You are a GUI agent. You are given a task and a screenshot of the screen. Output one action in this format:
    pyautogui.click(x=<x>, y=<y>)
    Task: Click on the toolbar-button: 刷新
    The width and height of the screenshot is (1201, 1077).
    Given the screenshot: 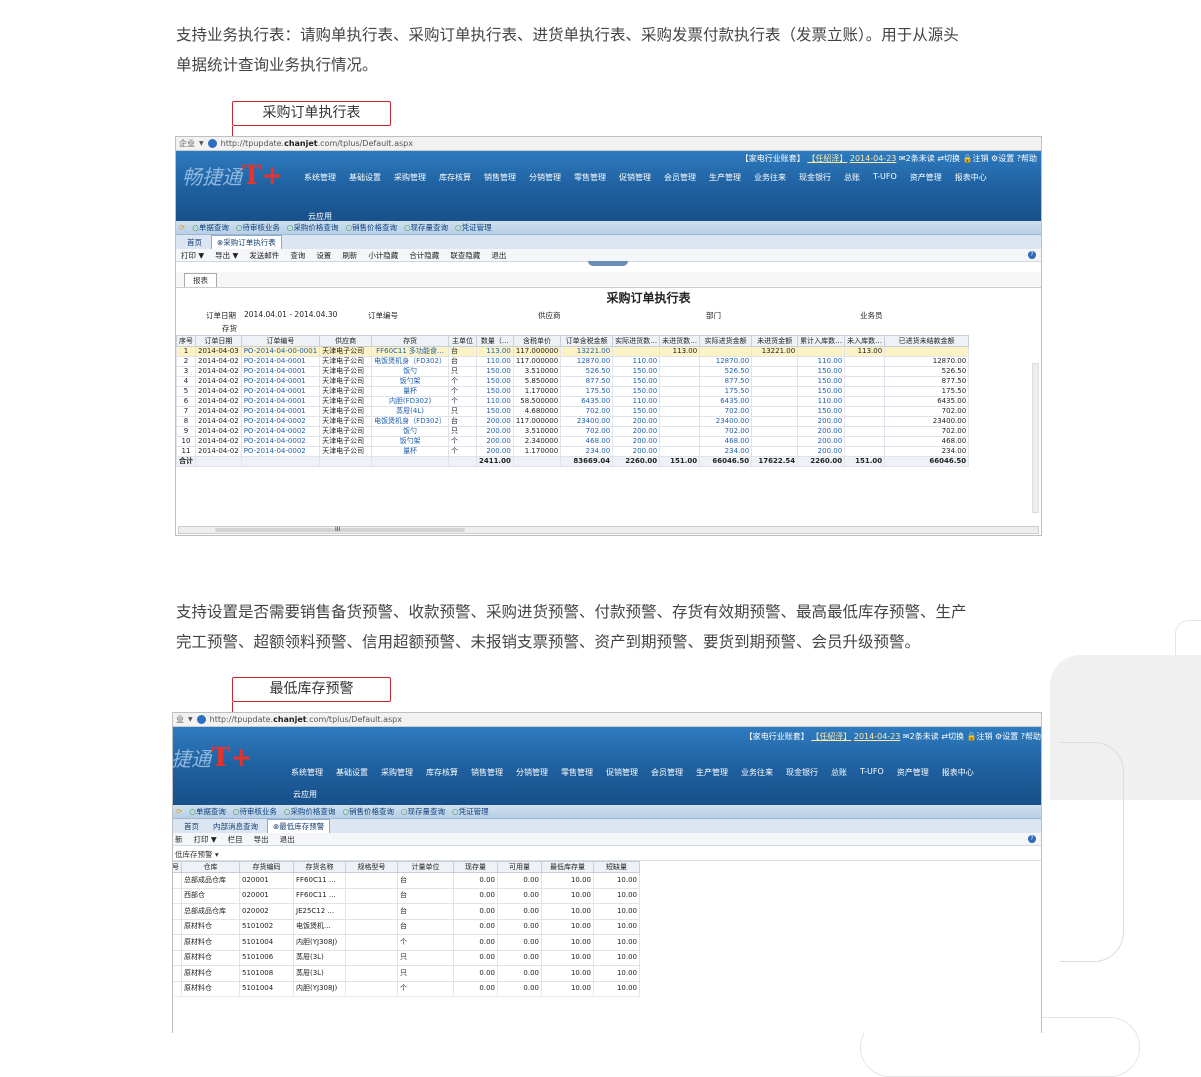 What is the action you would take?
    pyautogui.click(x=349, y=255)
    